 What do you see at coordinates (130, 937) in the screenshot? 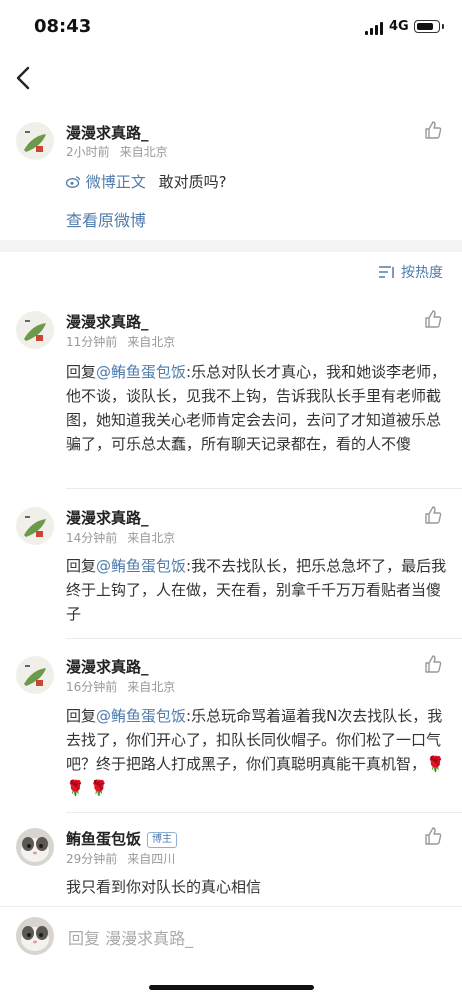
I see `reply-input: 回复 漫漫求真路_` at bounding box center [130, 937].